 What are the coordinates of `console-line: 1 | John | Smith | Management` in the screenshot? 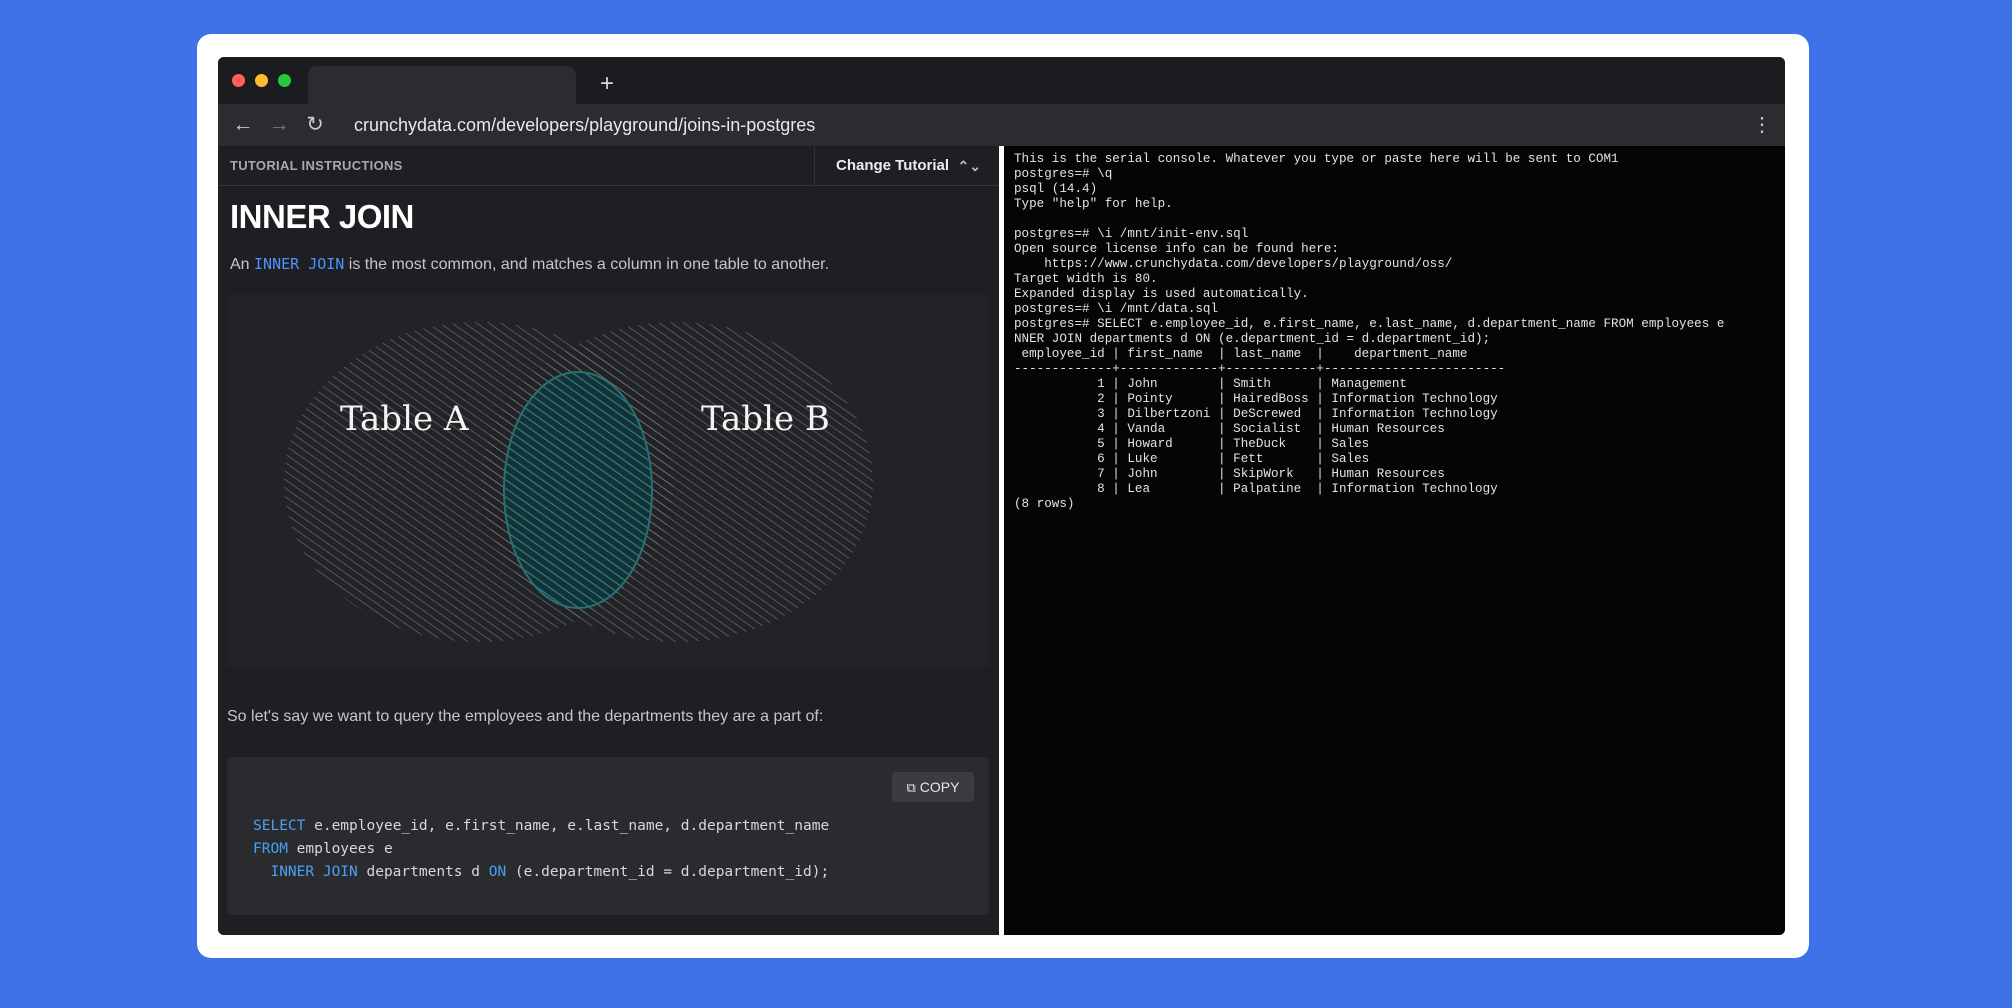 It's located at (1210, 384).